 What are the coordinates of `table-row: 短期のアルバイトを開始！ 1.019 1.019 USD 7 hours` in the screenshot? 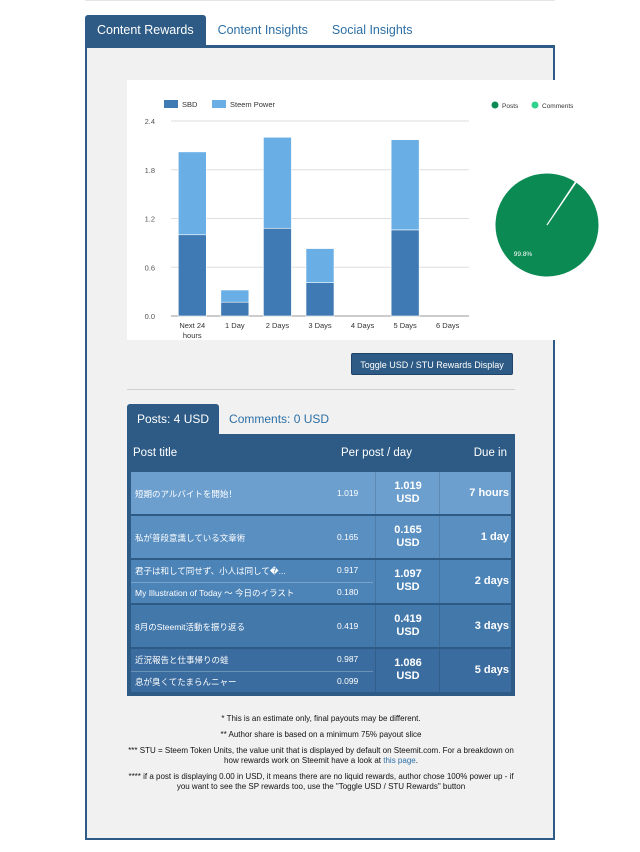 It's located at (321, 493).